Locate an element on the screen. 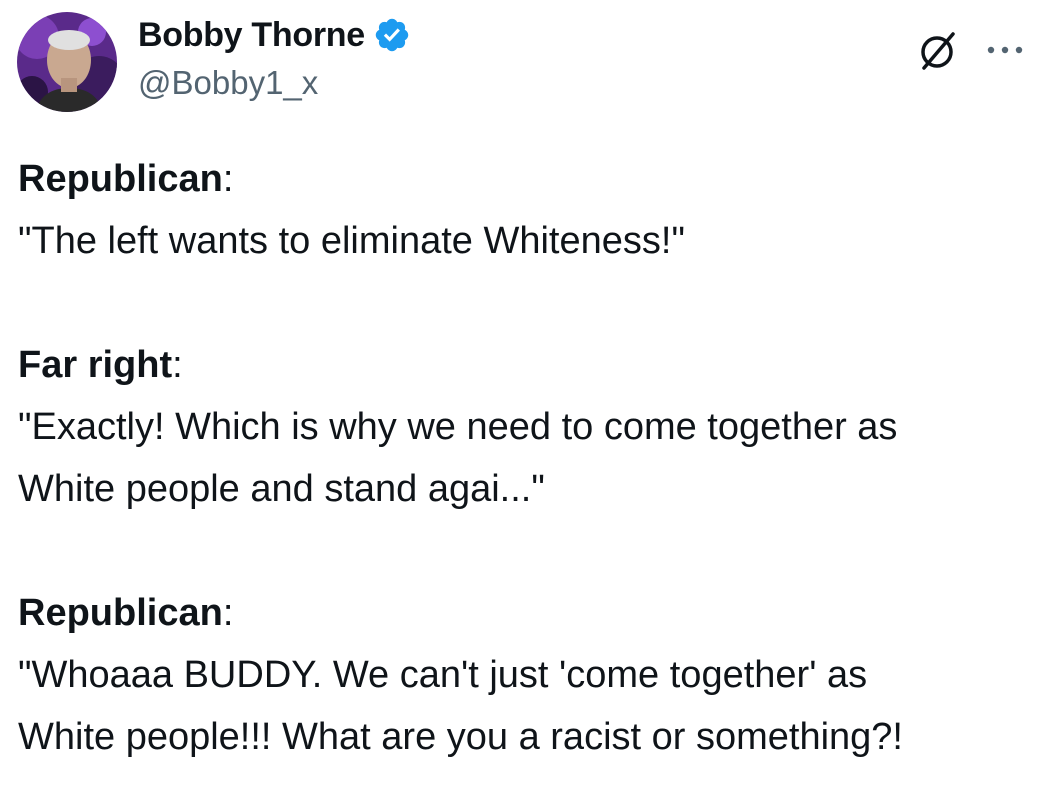 Image resolution: width=1040 pixels, height=785 pixels. more-icon is located at coordinates (1005, 50).